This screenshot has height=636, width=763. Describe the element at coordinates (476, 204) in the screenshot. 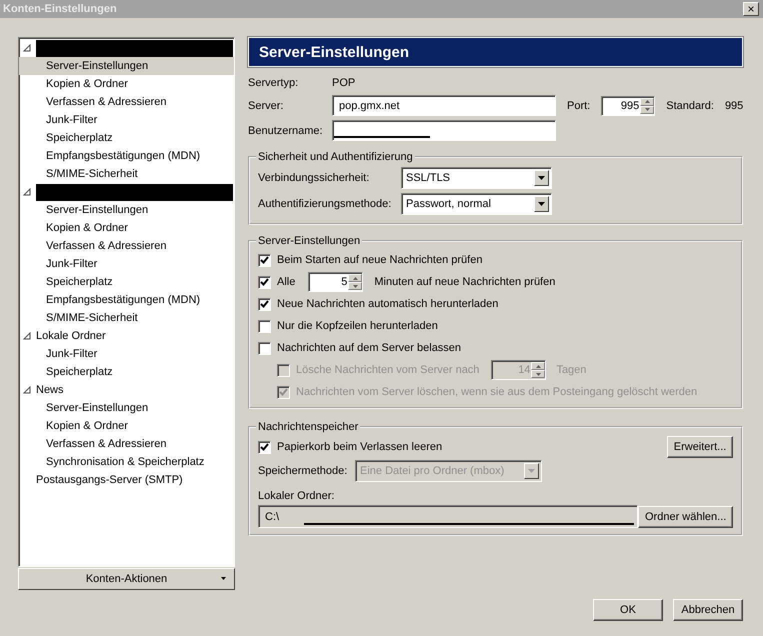

I see `dropdown: Passwort, normal` at that location.